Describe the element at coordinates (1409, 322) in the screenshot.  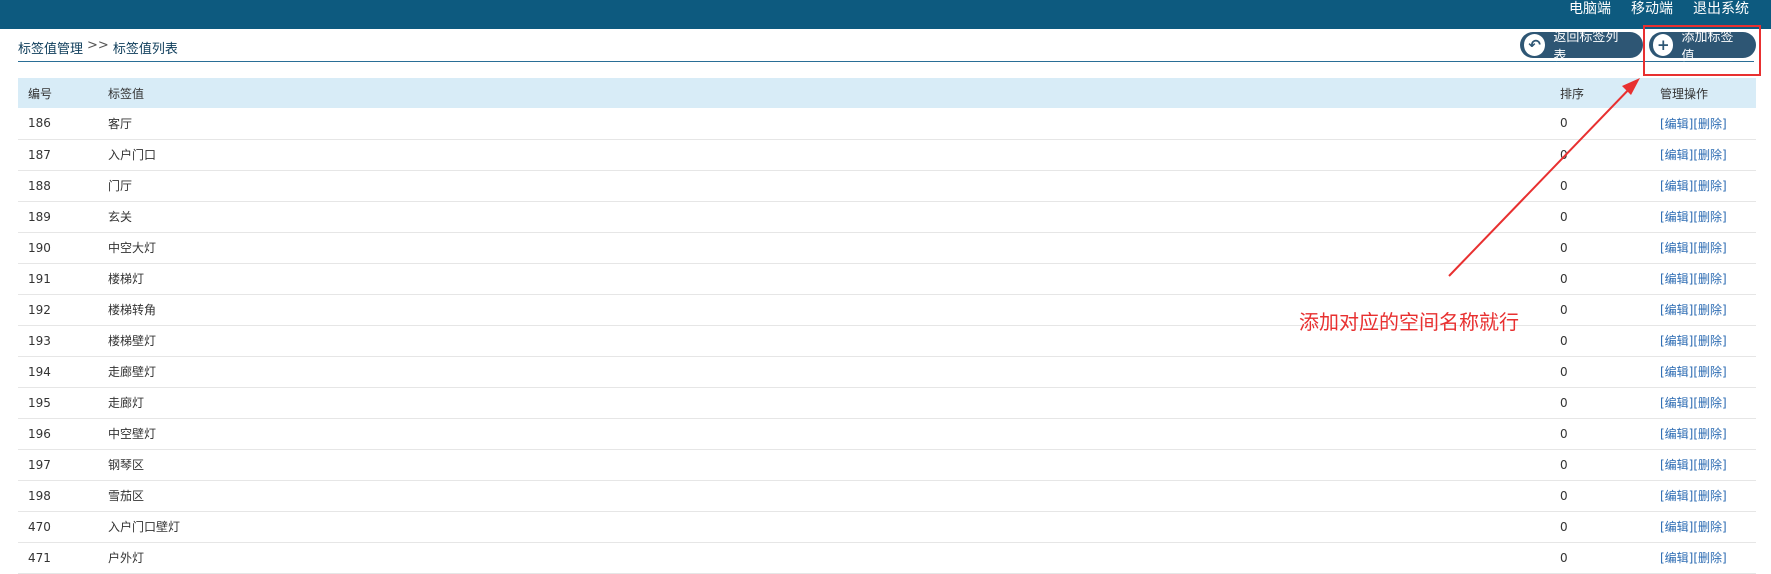
I see `annotation-text: 添加对应的空间名称就行` at that location.